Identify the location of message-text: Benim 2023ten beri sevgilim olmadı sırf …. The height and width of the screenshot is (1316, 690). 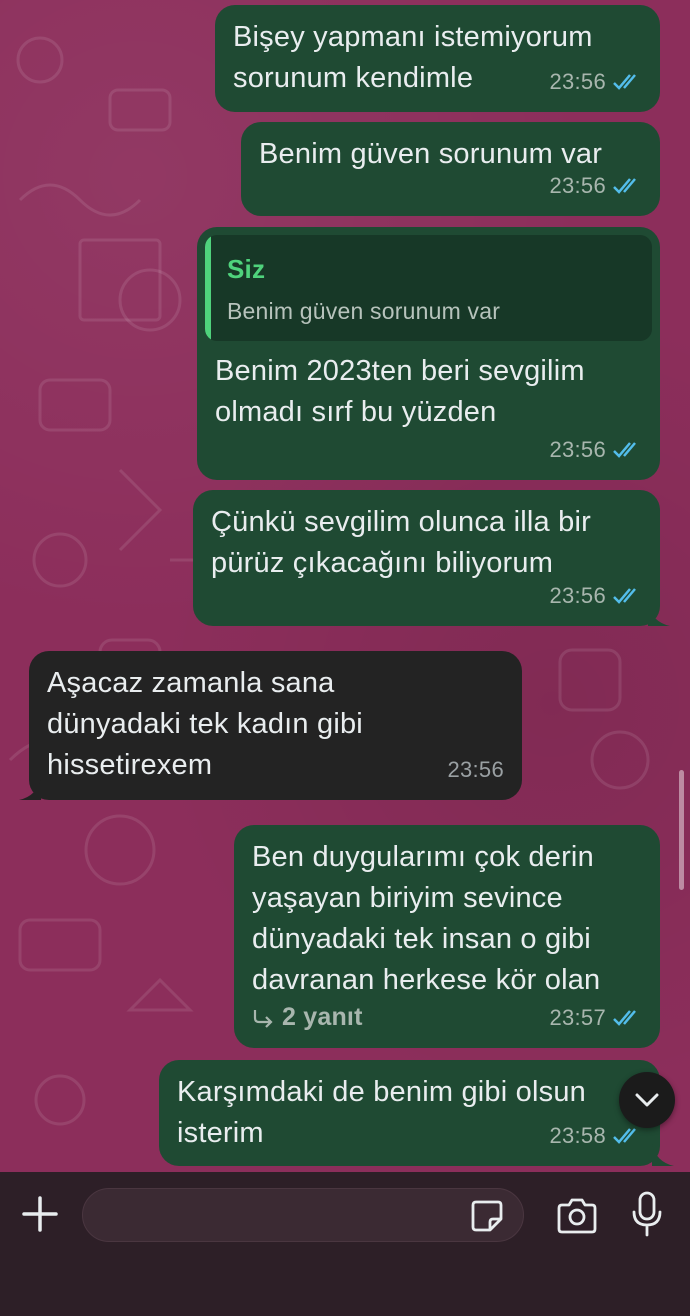
(400, 391).